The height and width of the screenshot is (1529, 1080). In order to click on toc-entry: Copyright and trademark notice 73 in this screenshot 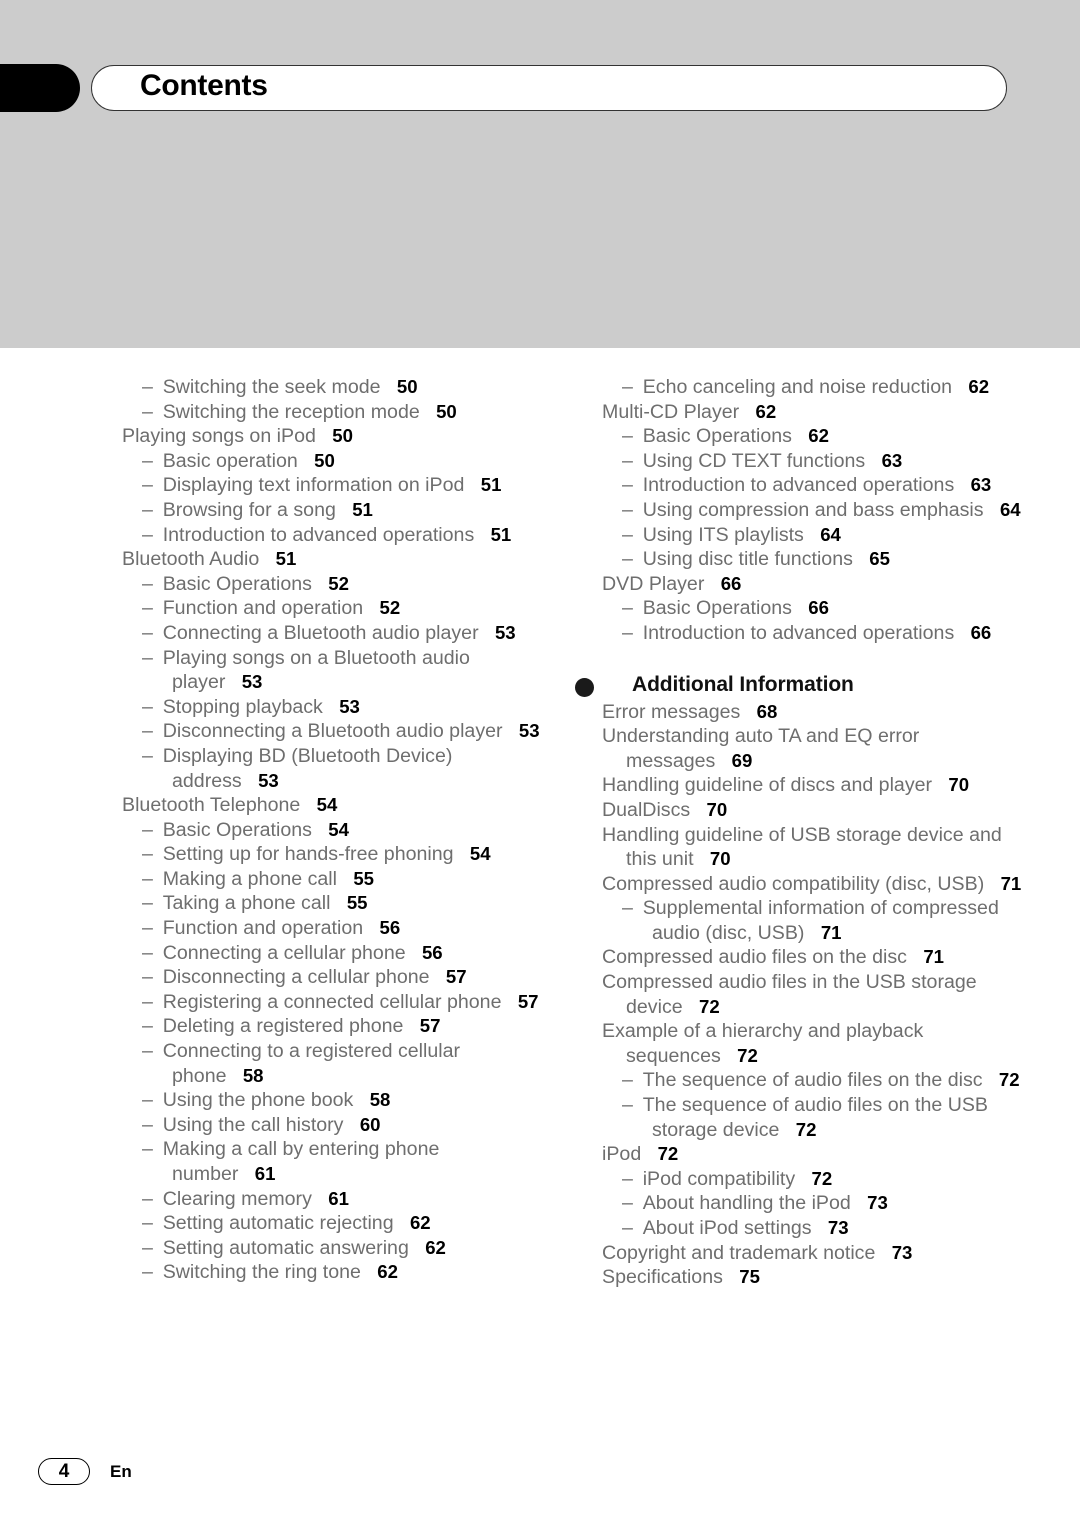, I will do `click(812, 1253)`.